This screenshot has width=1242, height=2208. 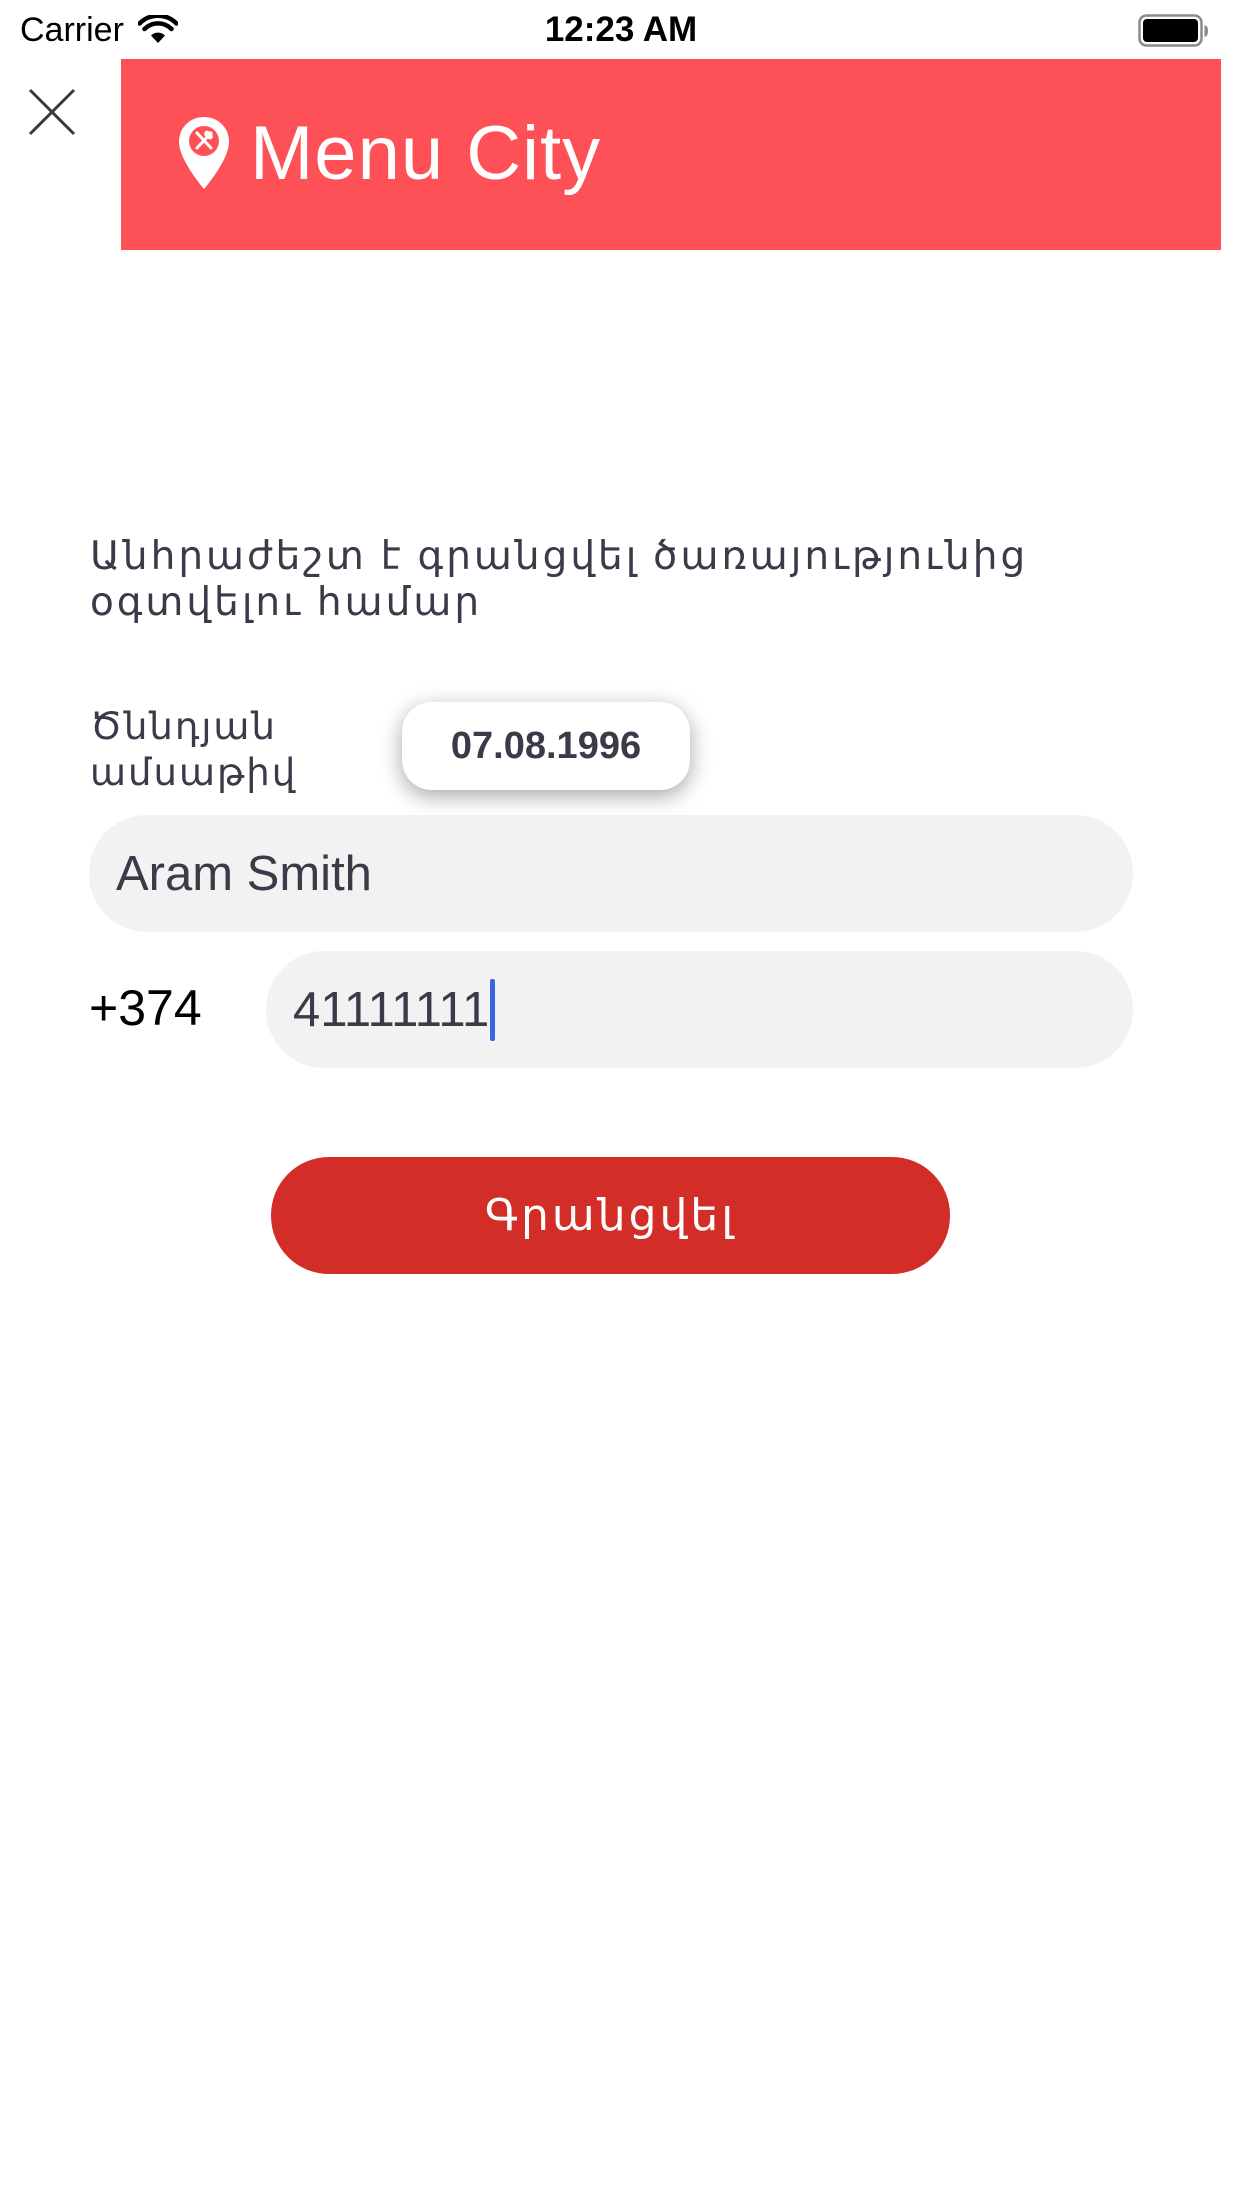 I want to click on status-bar: Carrier 12:23 AM, so click(x=621, y=30).